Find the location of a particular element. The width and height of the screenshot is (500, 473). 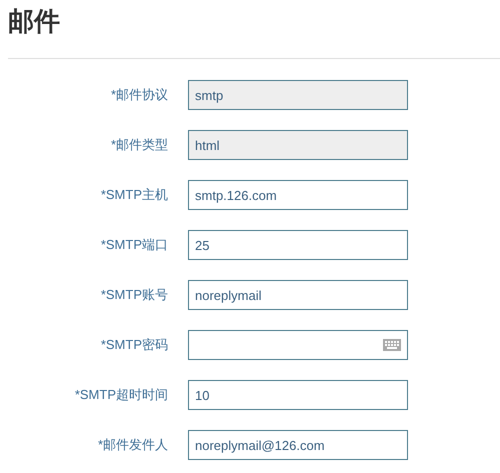

field-label: *SMTP端口 is located at coordinates (134, 245).